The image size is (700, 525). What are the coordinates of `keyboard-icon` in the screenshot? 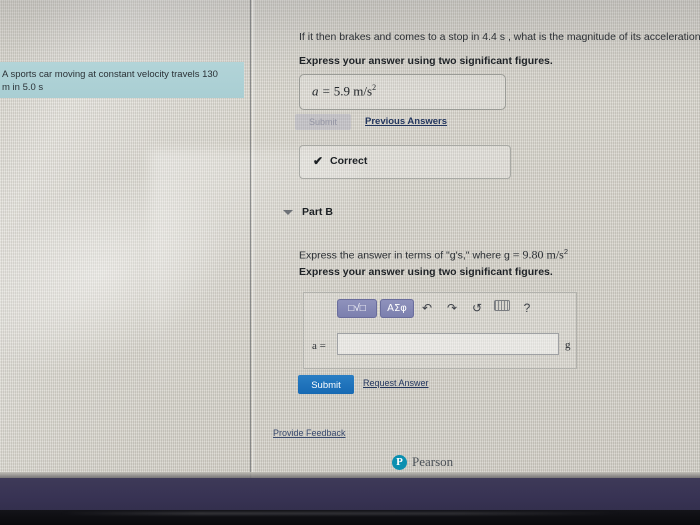 It's located at (502, 308).